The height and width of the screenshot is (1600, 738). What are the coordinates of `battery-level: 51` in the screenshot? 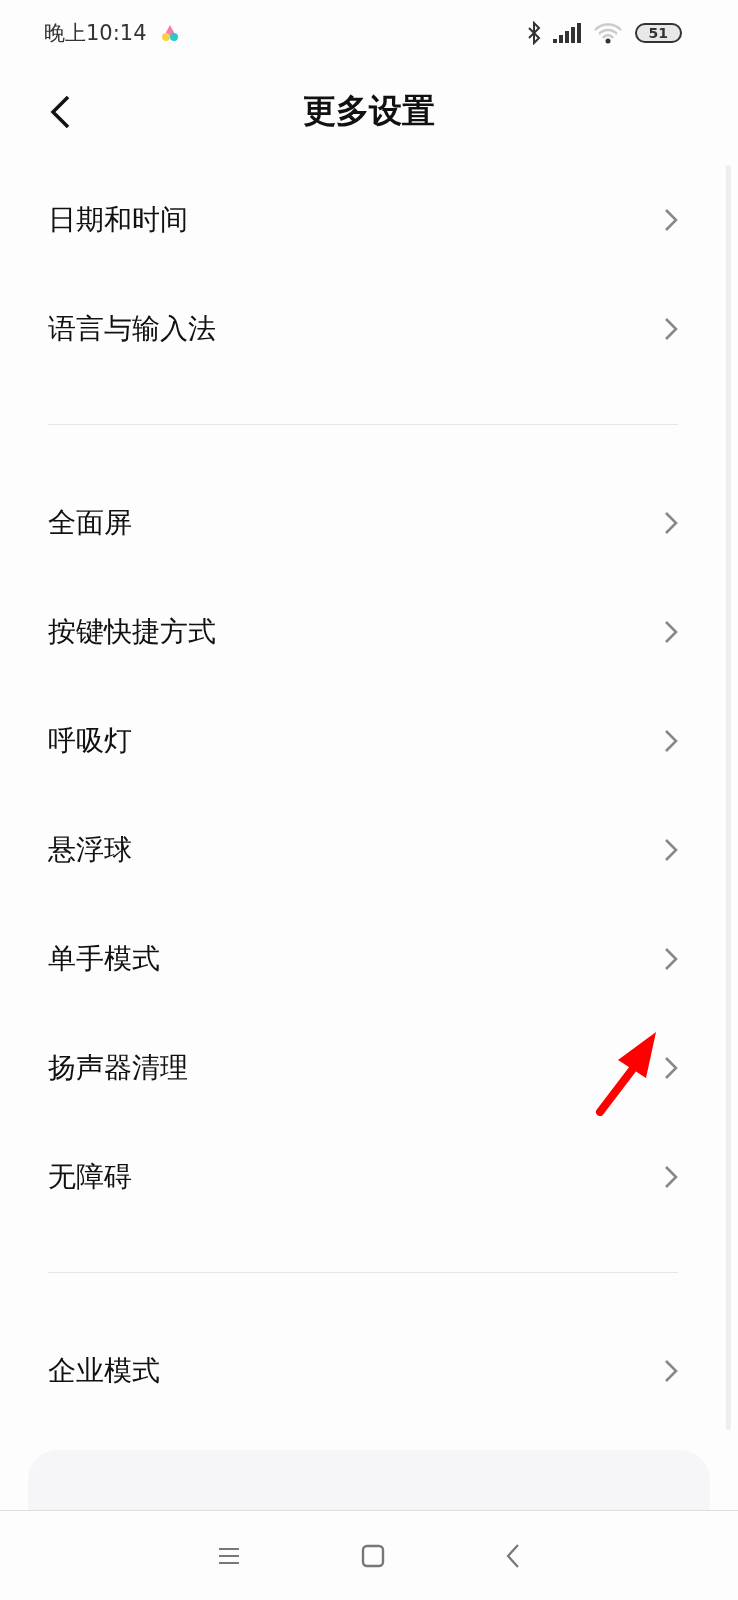 It's located at (658, 33).